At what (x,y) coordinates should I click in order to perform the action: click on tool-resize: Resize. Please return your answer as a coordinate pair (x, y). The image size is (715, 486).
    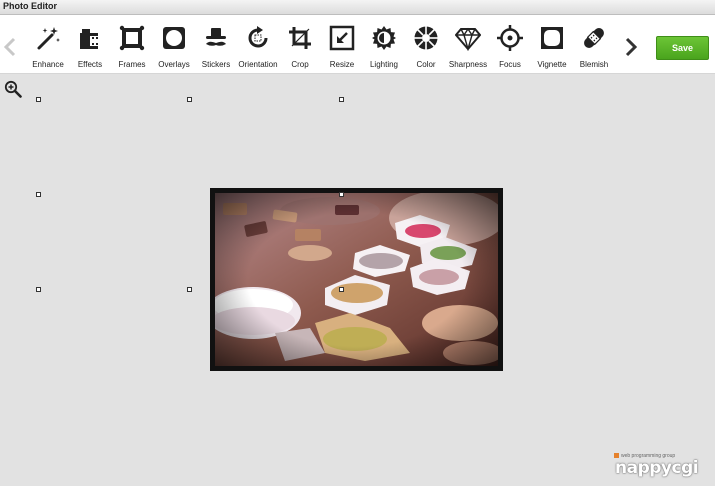
    Looking at the image, I should click on (342, 49).